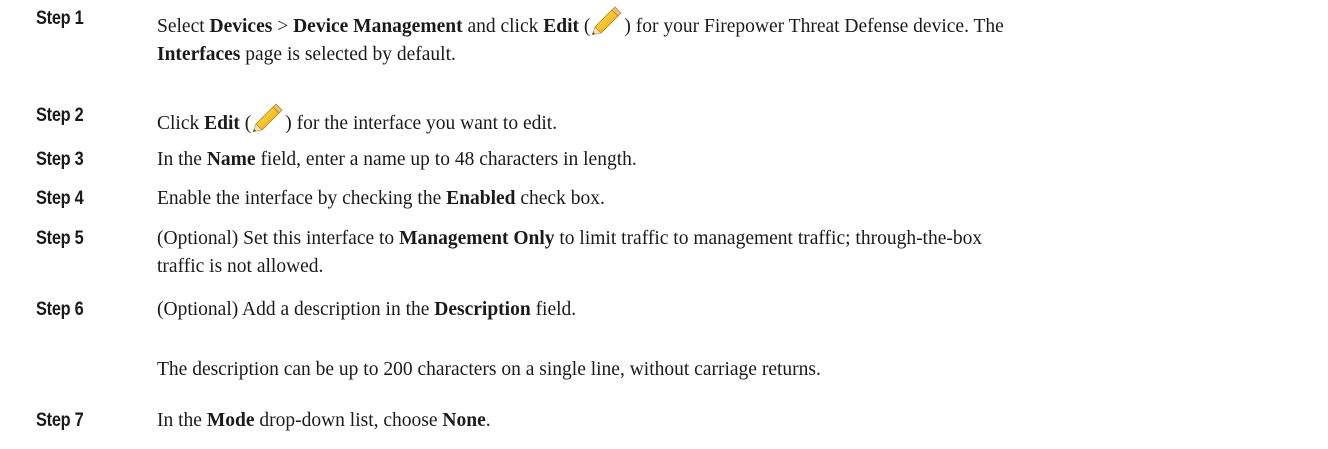  I want to click on mode-option-none: None, so click(464, 420).